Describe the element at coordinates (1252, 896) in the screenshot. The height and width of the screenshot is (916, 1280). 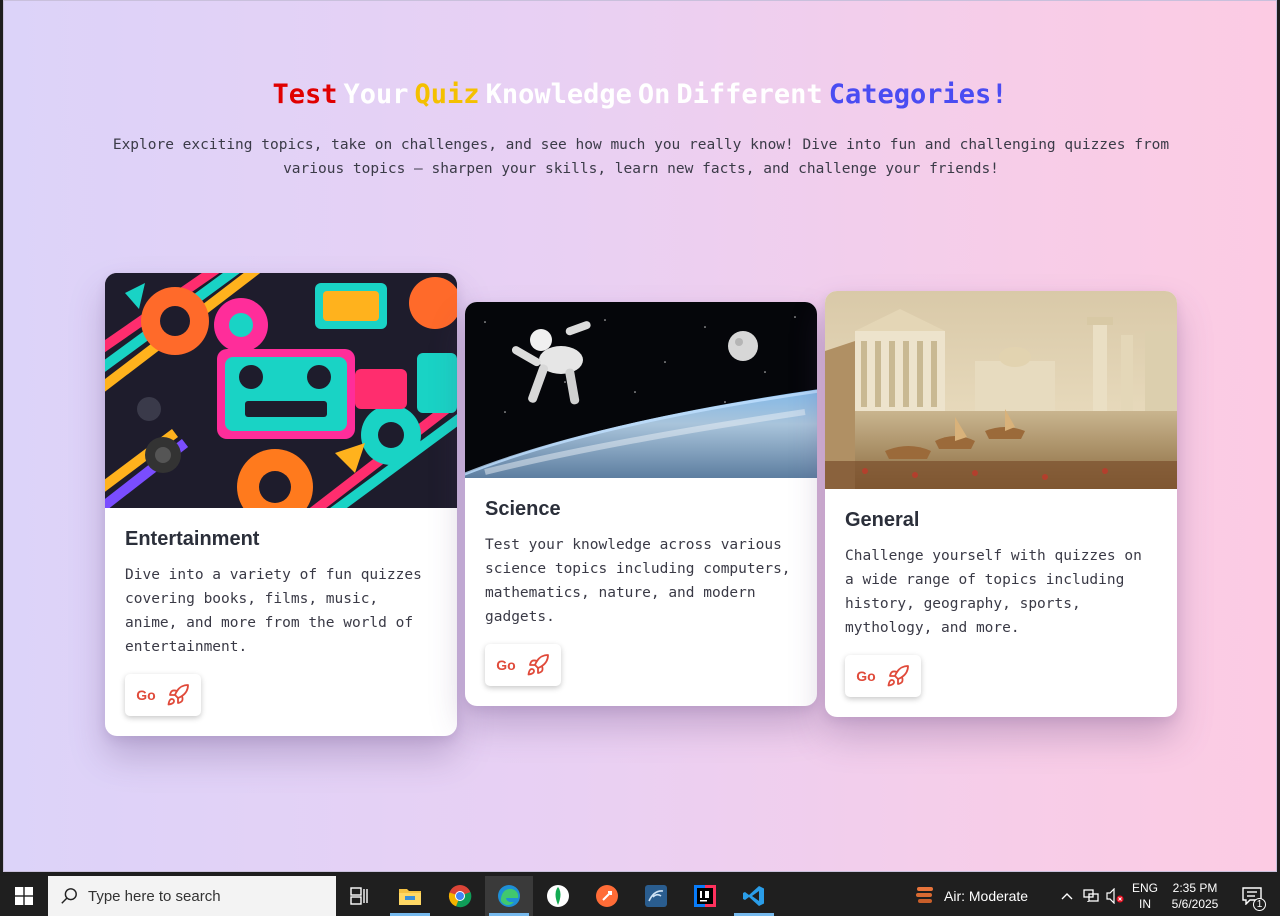
I see `notification-center-button: 1` at that location.